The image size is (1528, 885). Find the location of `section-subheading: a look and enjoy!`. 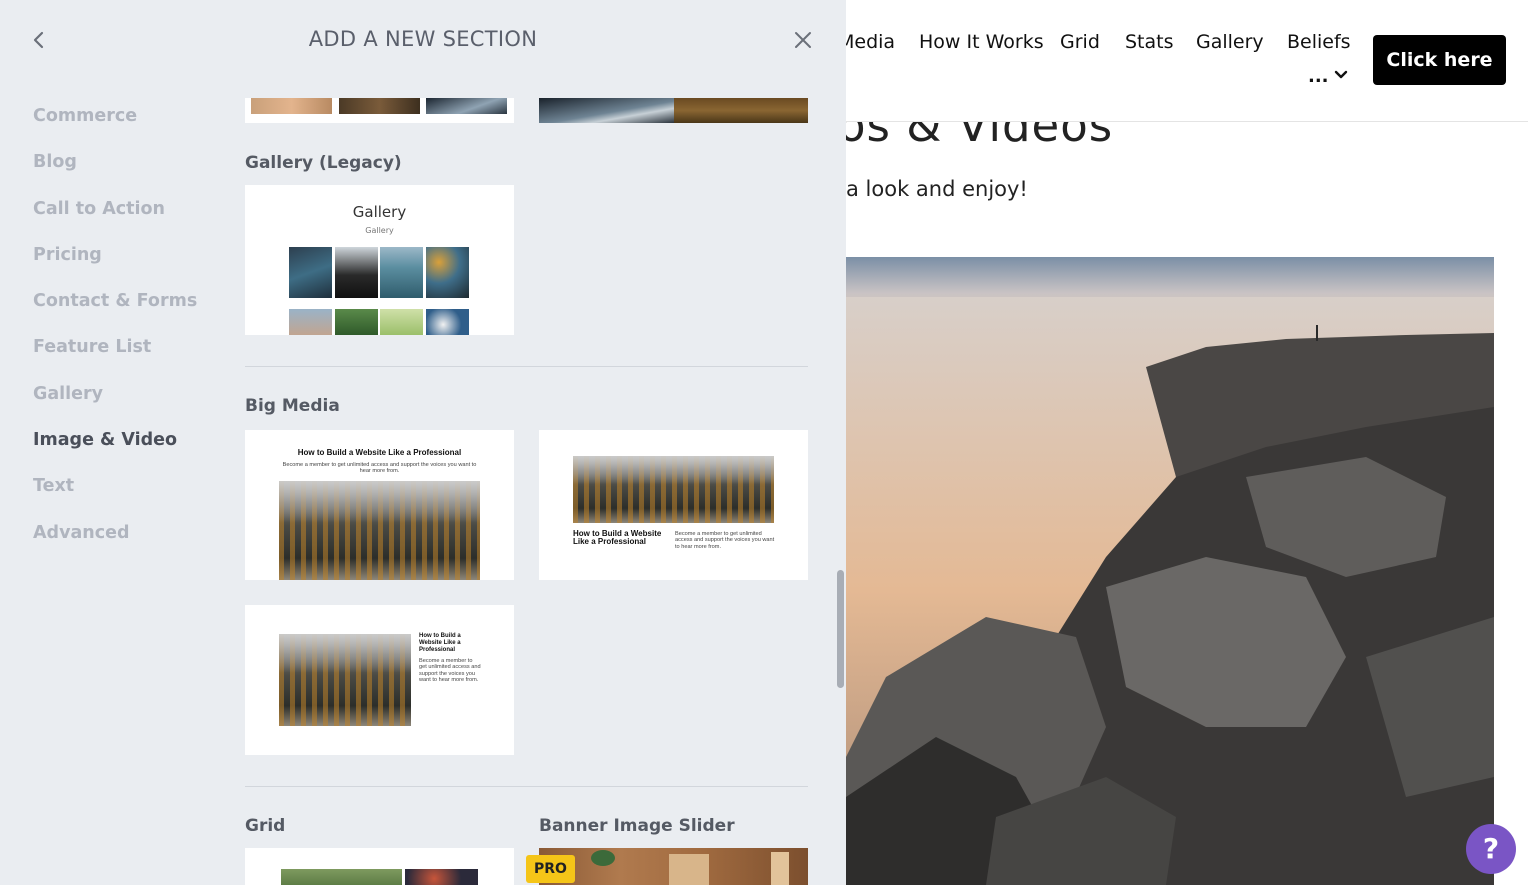

section-subheading: a look and enjoy! is located at coordinates (937, 189).